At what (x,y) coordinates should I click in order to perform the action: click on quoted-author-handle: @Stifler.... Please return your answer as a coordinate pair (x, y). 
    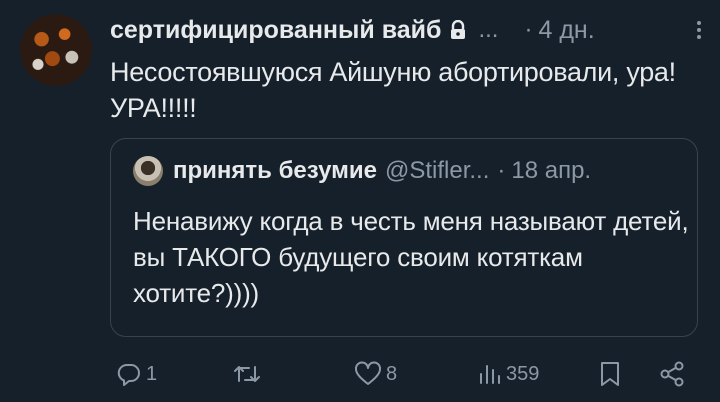
    Looking at the image, I should click on (437, 170).